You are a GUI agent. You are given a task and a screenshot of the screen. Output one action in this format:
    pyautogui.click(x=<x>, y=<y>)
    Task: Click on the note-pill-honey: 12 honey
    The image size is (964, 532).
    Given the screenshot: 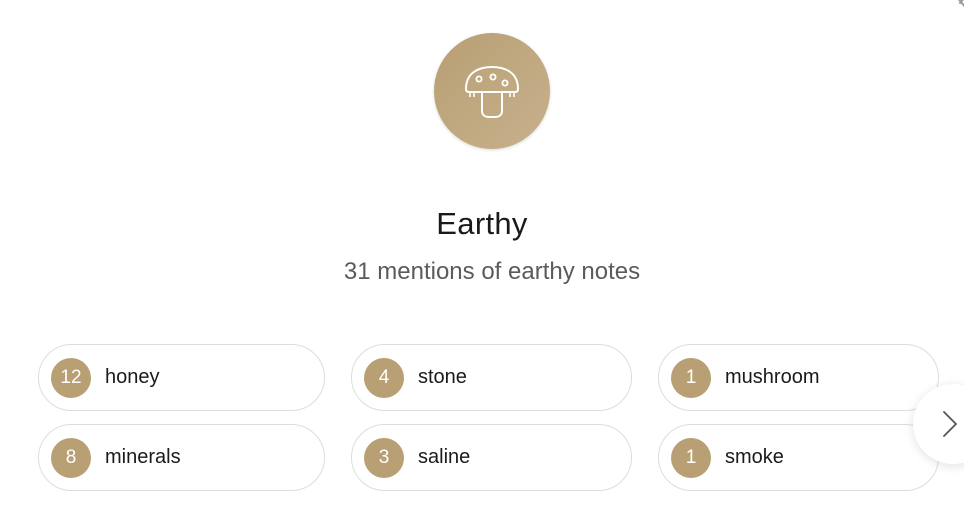 What is the action you would take?
    pyautogui.click(x=181, y=377)
    